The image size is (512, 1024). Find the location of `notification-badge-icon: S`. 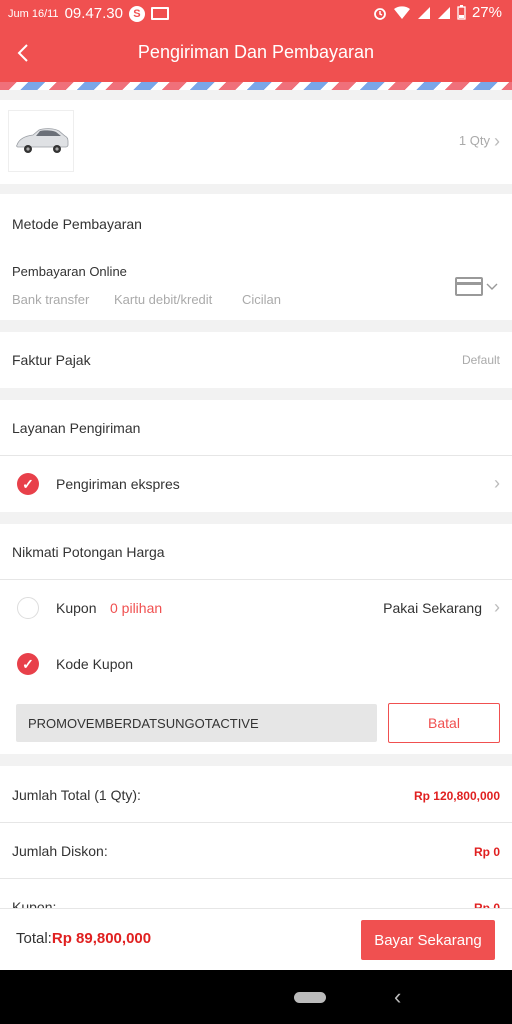

notification-badge-icon: S is located at coordinates (136, 13).